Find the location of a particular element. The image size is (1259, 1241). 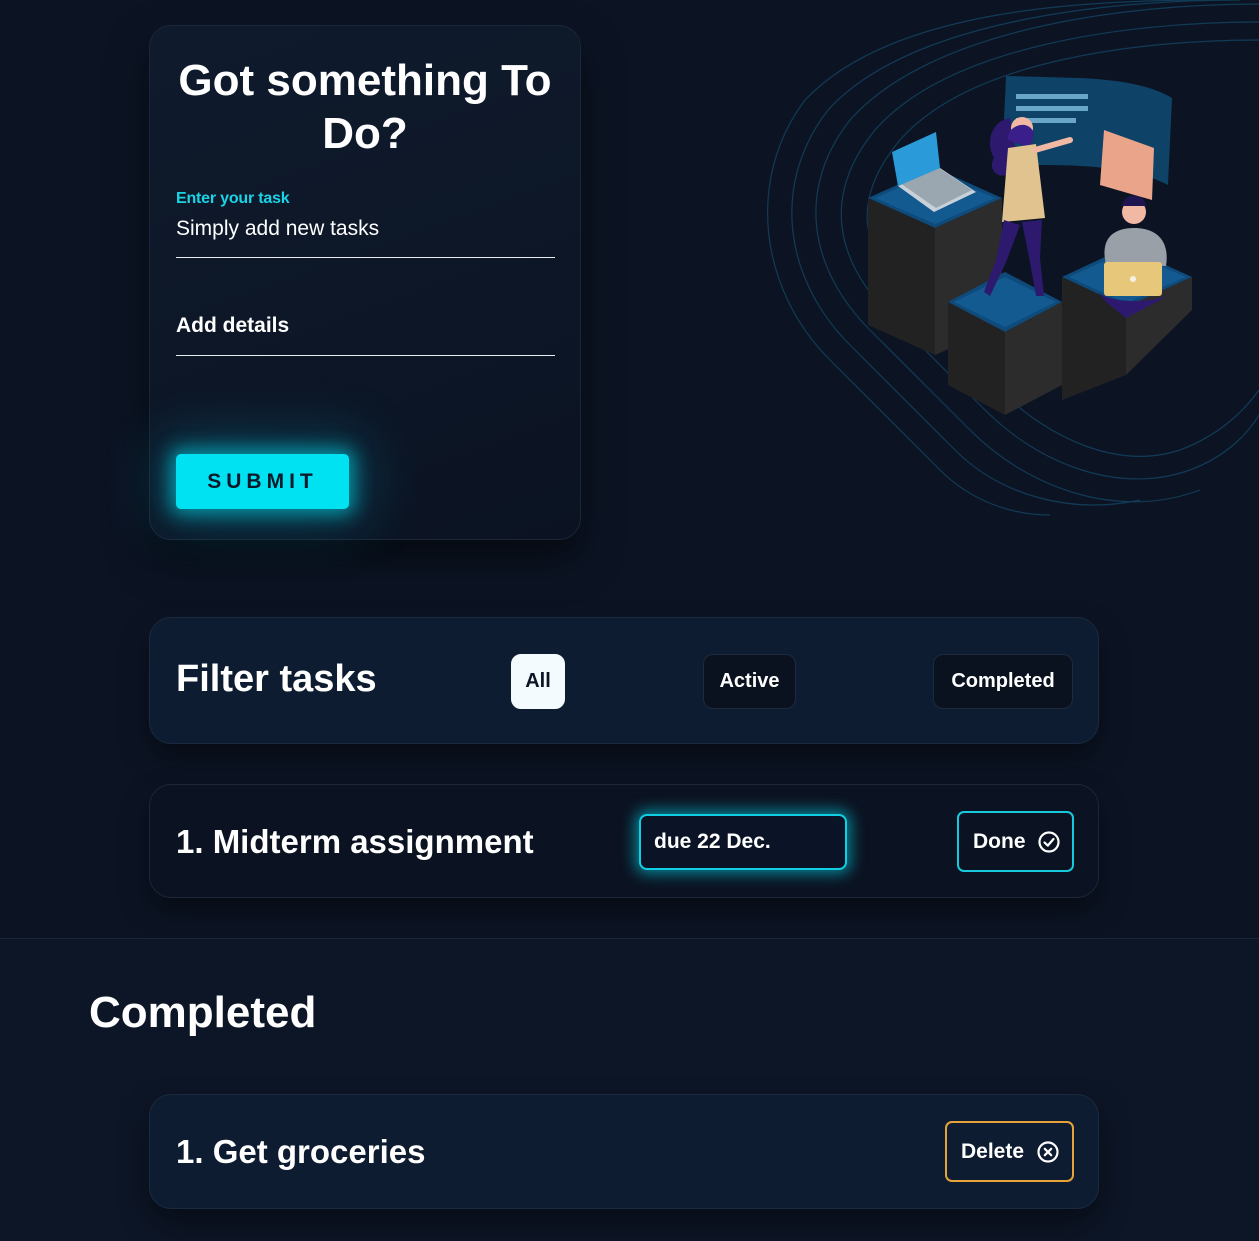

x-circle-icon is located at coordinates (1048, 1152).